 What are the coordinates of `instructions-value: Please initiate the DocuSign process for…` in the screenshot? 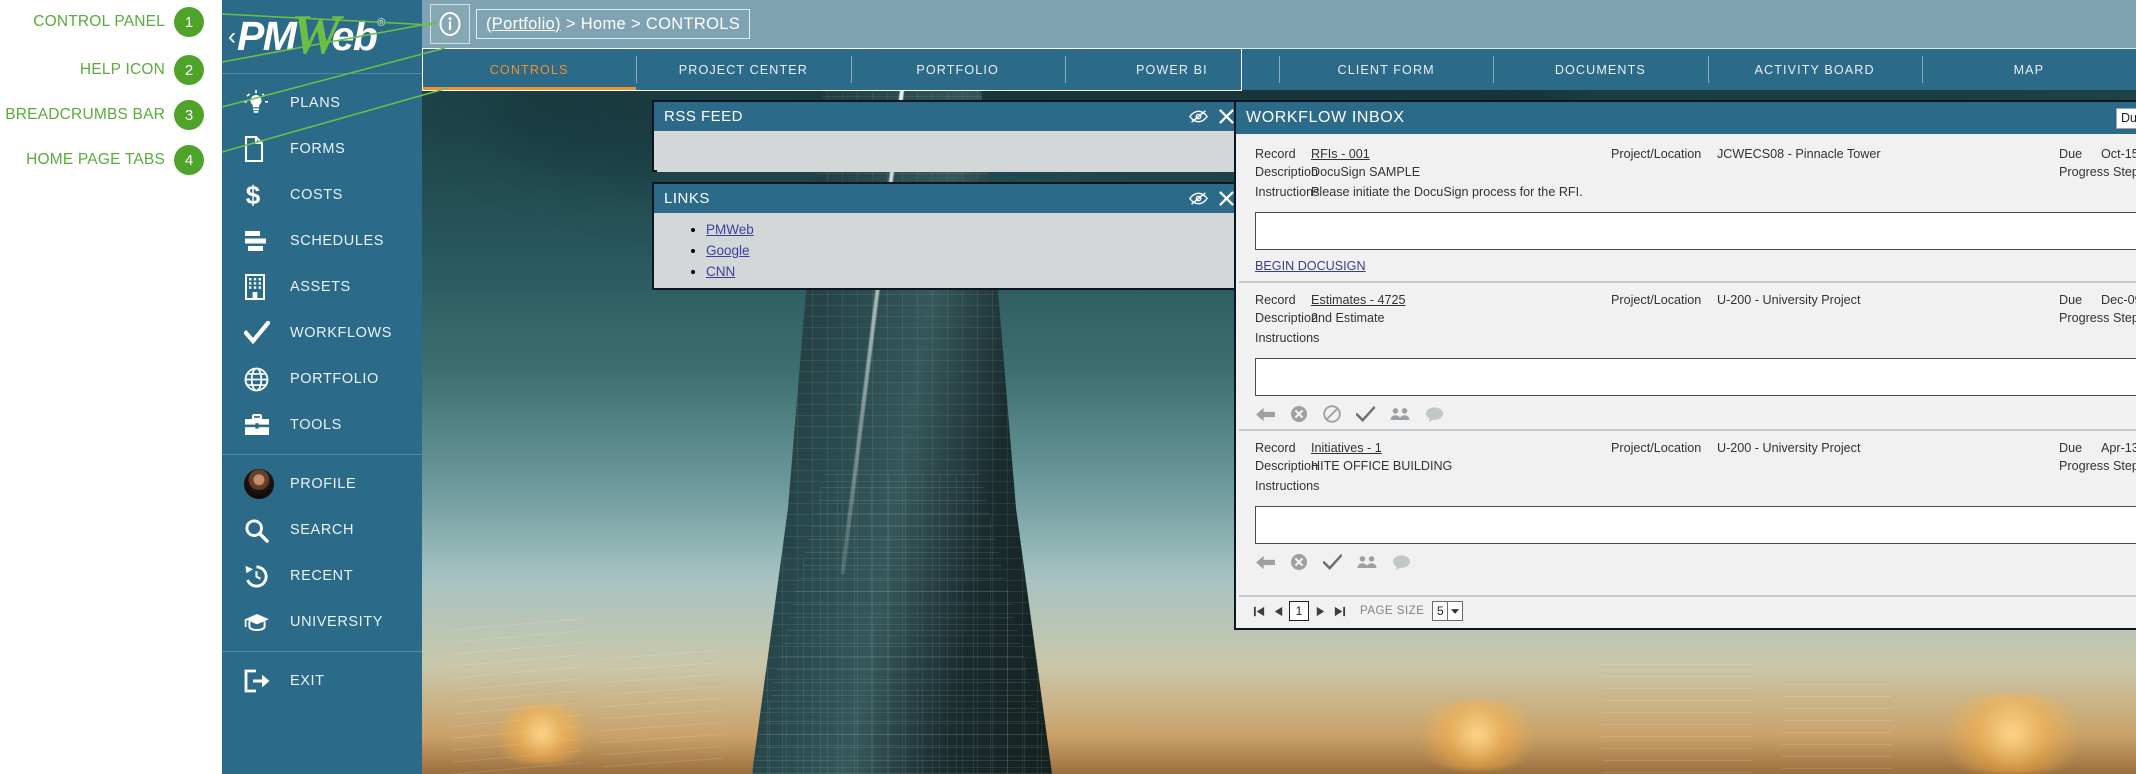 It's located at (1447, 192).